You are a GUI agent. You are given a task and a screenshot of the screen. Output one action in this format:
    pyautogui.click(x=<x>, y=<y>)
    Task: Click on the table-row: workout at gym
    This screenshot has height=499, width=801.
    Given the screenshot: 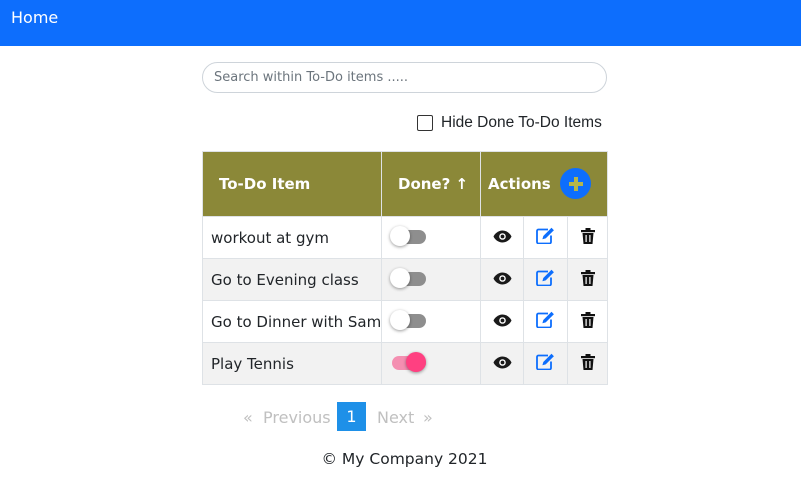 What is the action you would take?
    pyautogui.click(x=405, y=237)
    